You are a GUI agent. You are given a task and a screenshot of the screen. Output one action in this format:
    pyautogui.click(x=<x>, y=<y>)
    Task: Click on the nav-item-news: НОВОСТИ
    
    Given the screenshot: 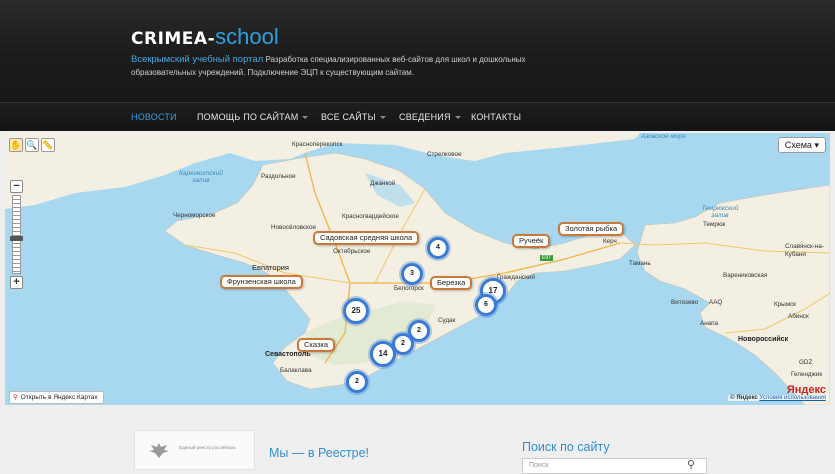 What is the action you would take?
    pyautogui.click(x=154, y=117)
    